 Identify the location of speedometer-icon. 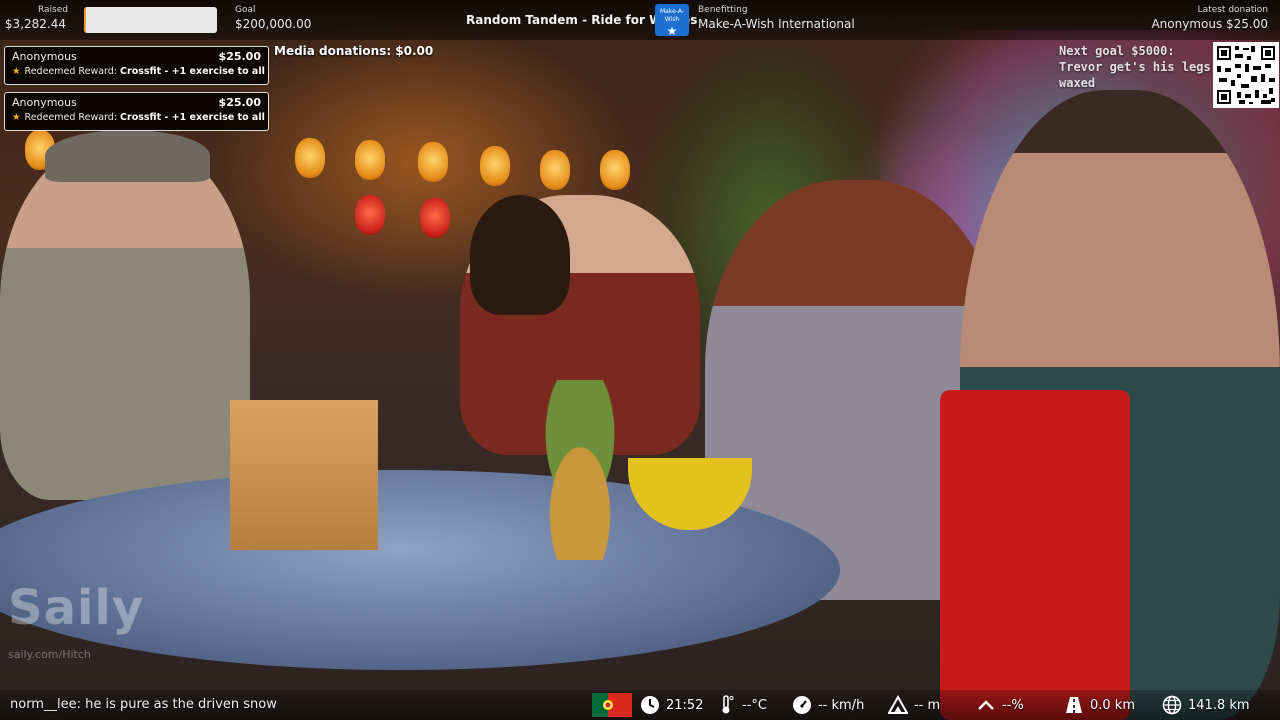
(802, 705).